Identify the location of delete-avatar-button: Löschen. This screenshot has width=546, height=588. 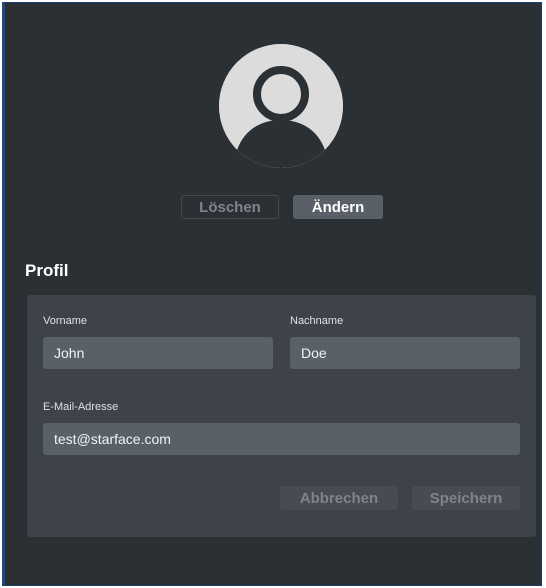
(230, 207).